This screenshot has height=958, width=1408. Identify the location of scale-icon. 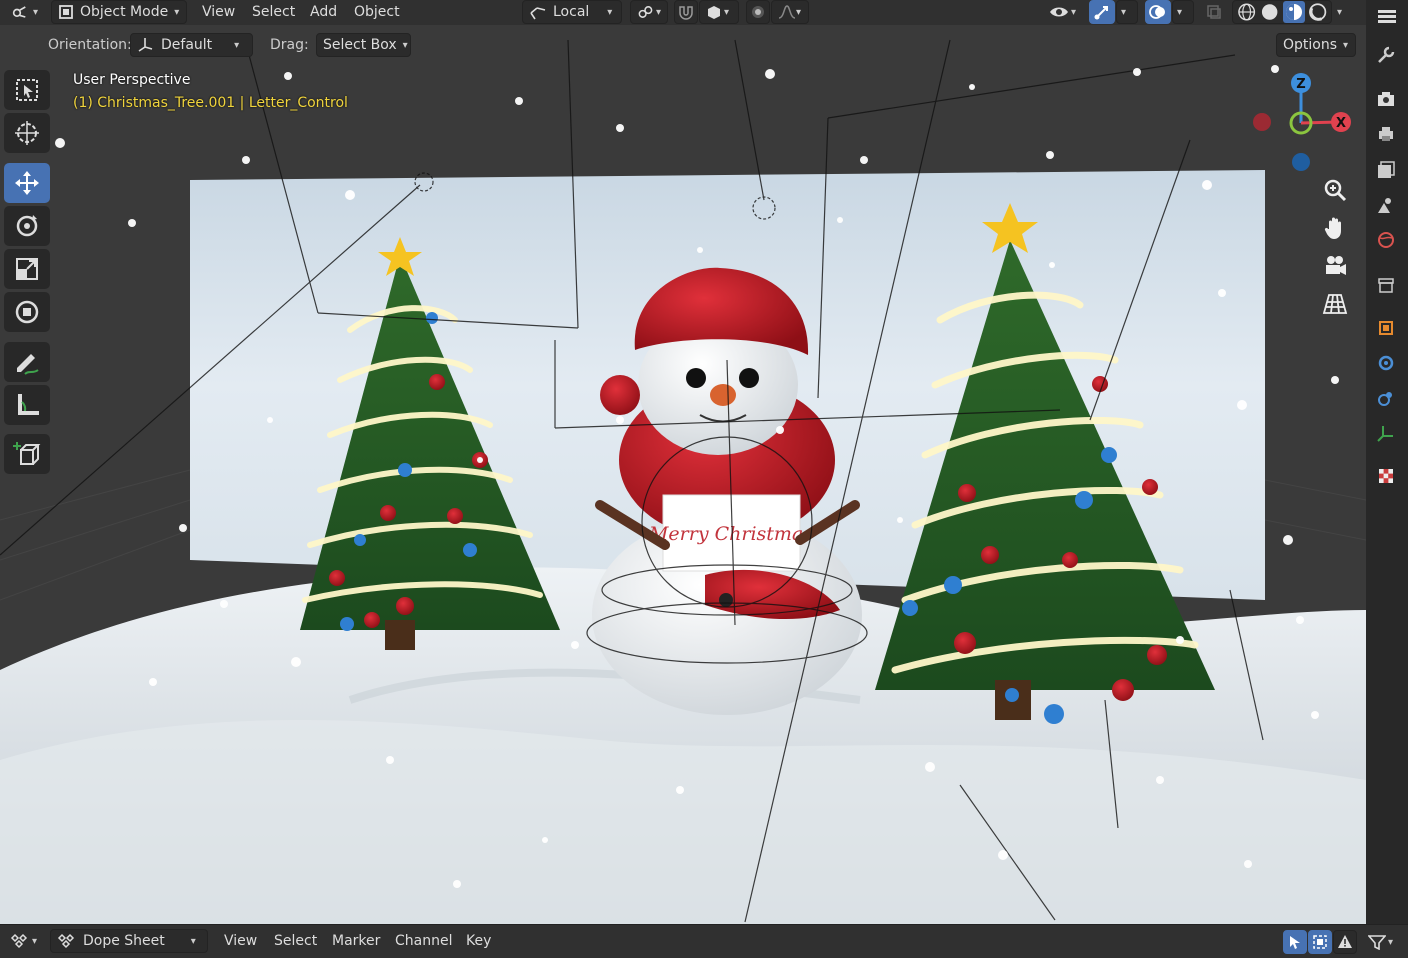
(27, 269).